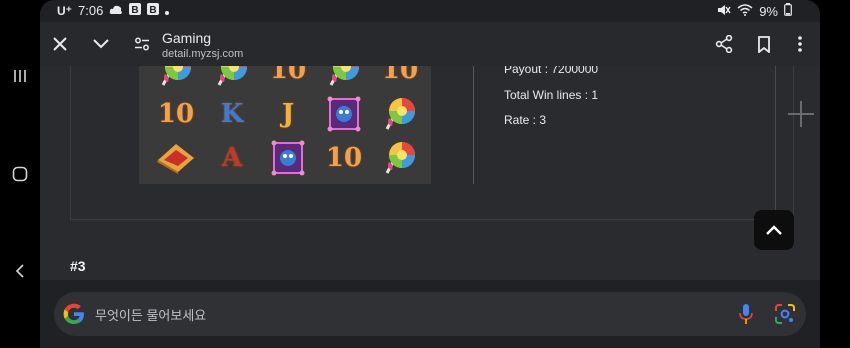 The image size is (850, 348). I want to click on back-icon, so click(20, 271).